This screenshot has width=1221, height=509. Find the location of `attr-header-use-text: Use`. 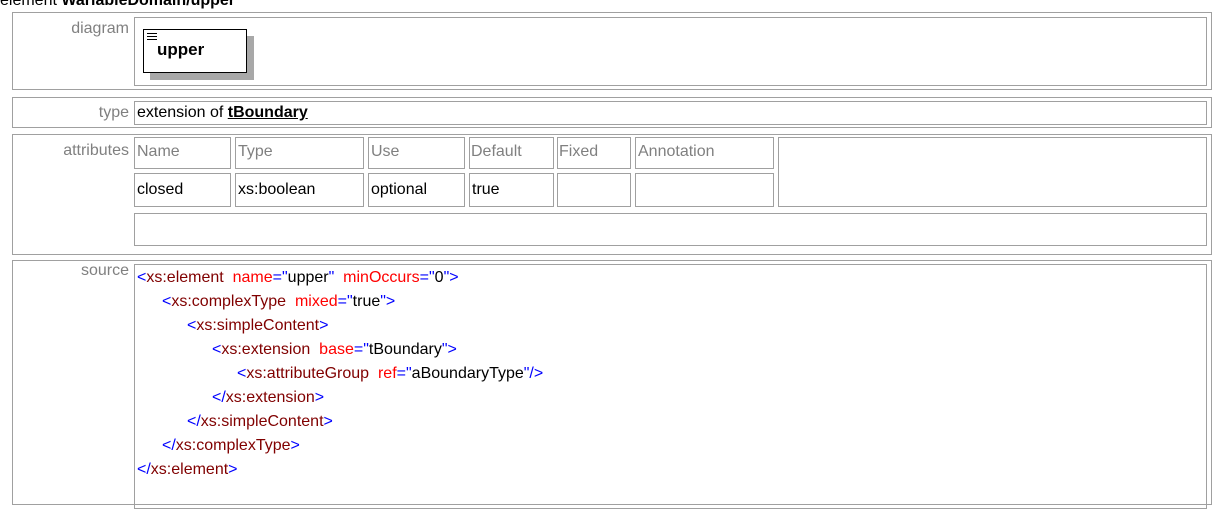

attr-header-use-text: Use is located at coordinates (385, 151).